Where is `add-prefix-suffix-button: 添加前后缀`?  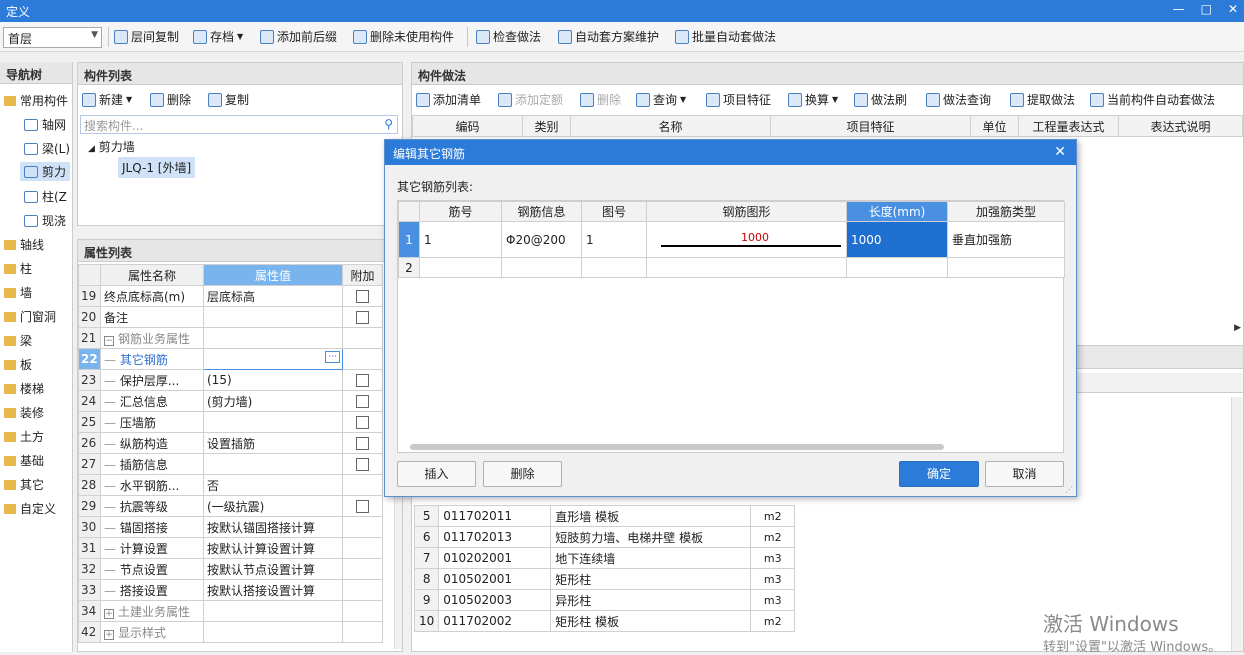
add-prefix-suffix-button: 添加前后缀 is located at coordinates (298, 36).